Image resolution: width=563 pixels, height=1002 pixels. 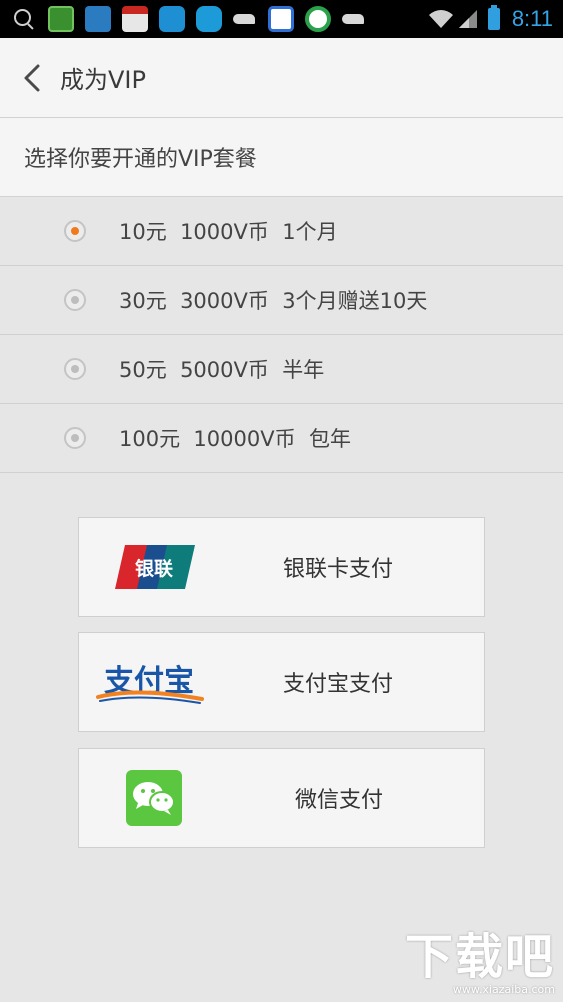 What do you see at coordinates (281, 798) in the screenshot?
I see `wechat-pay-button: 微信支付` at bounding box center [281, 798].